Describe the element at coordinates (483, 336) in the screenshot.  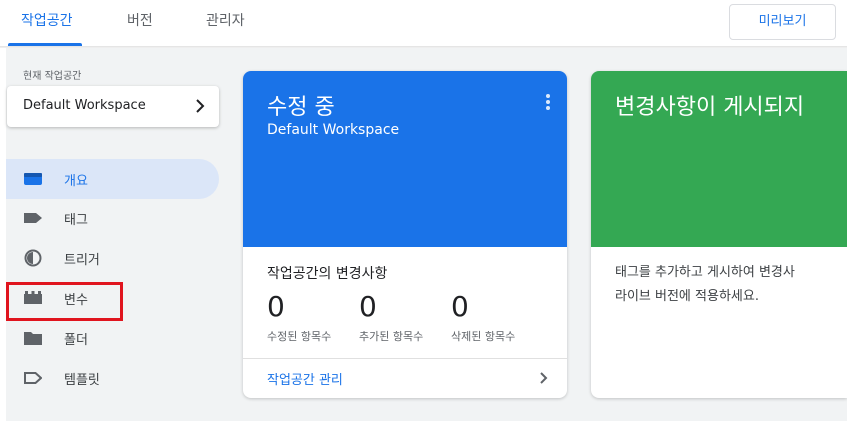
I see `stat-caption: 삭제된 항목수` at that location.